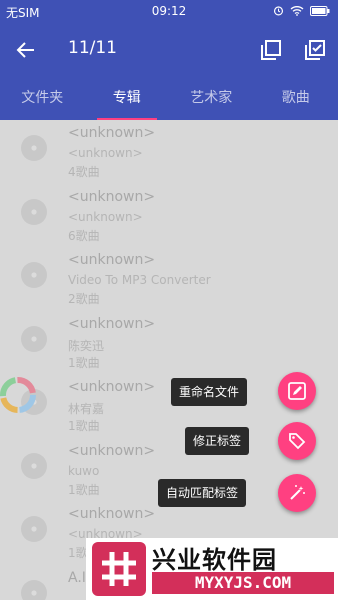 This screenshot has height=600, width=338. I want to click on tag-icon, so click(297, 441).